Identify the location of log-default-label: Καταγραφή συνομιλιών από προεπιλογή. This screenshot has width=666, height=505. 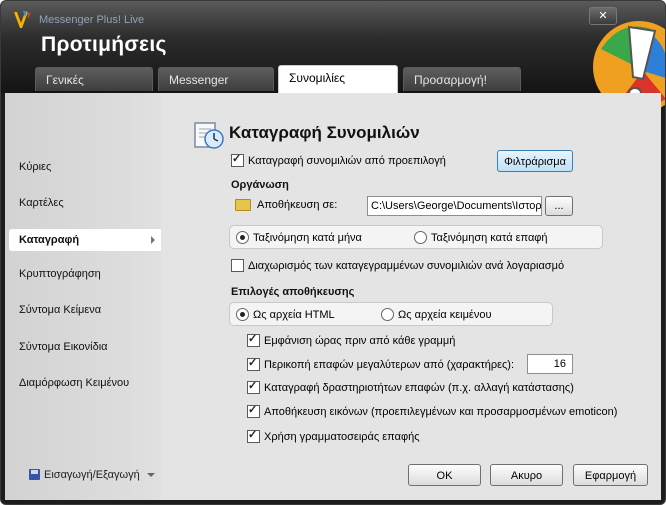
(347, 160).